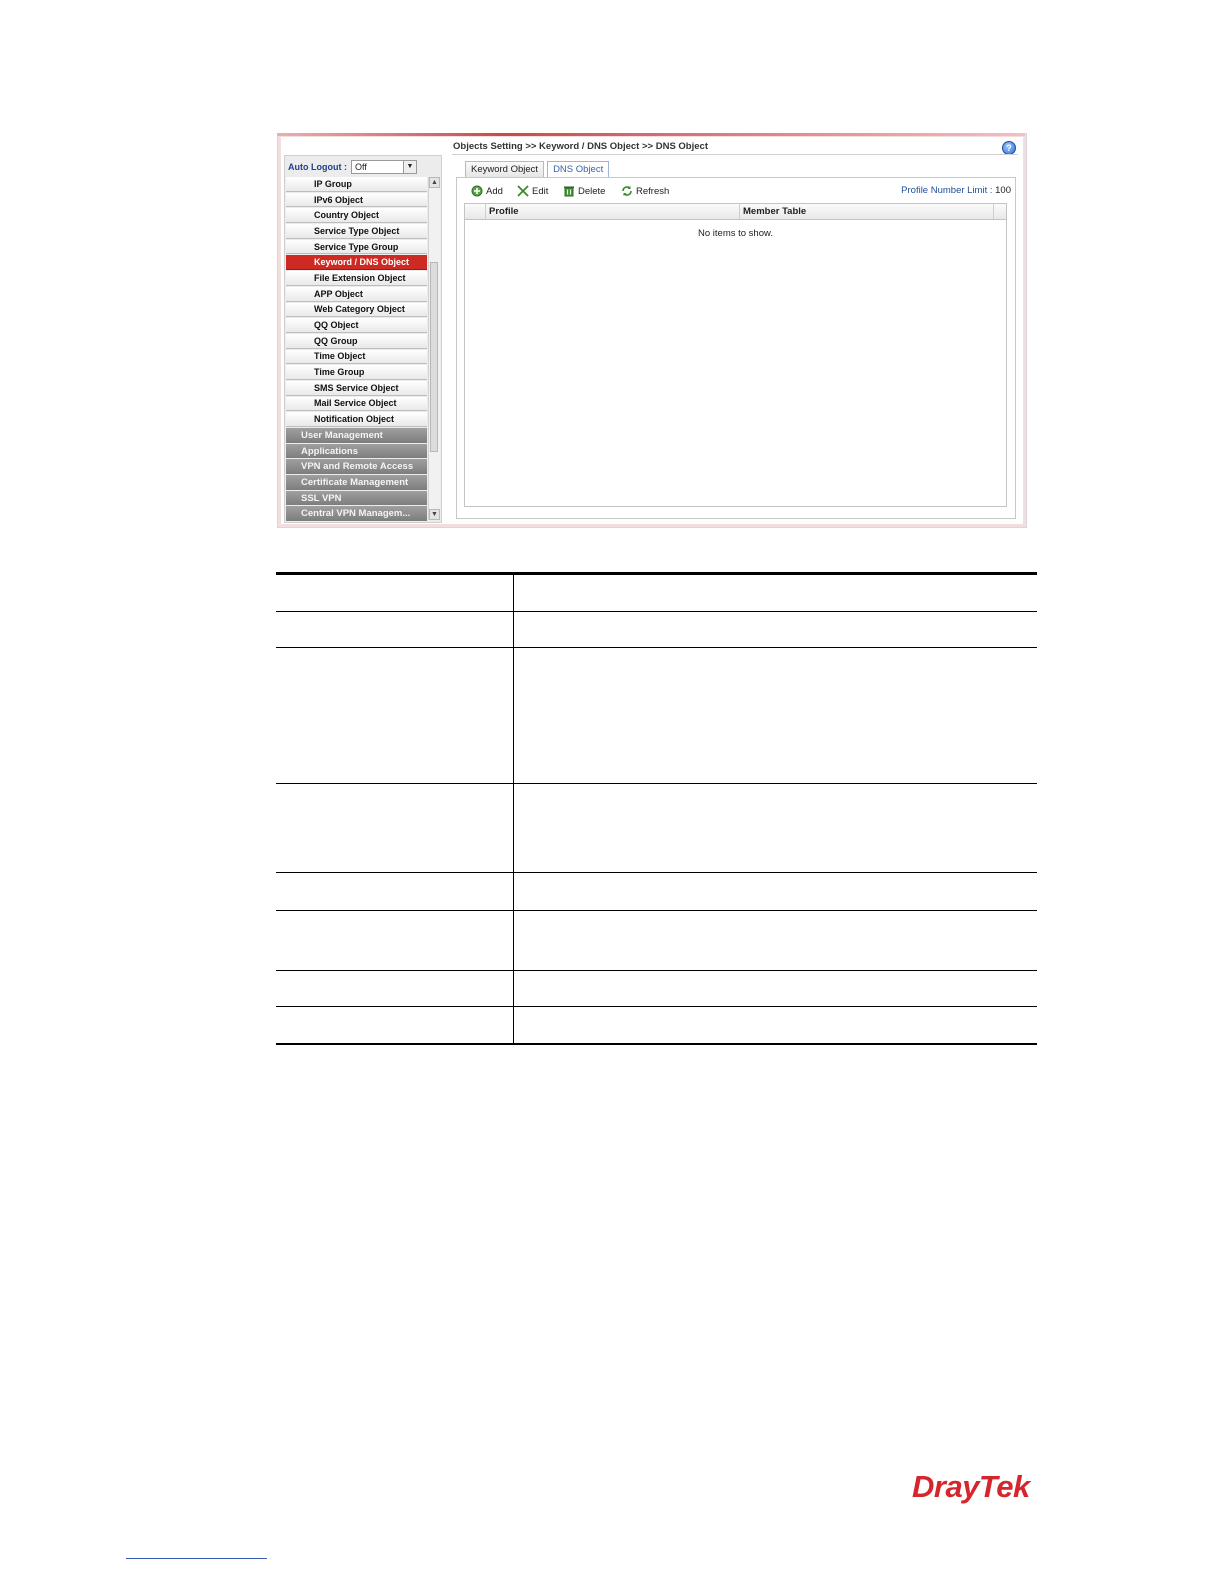 The image size is (1224, 1584). What do you see at coordinates (612, 211) in the screenshot?
I see `grid-header-profile: Profile` at bounding box center [612, 211].